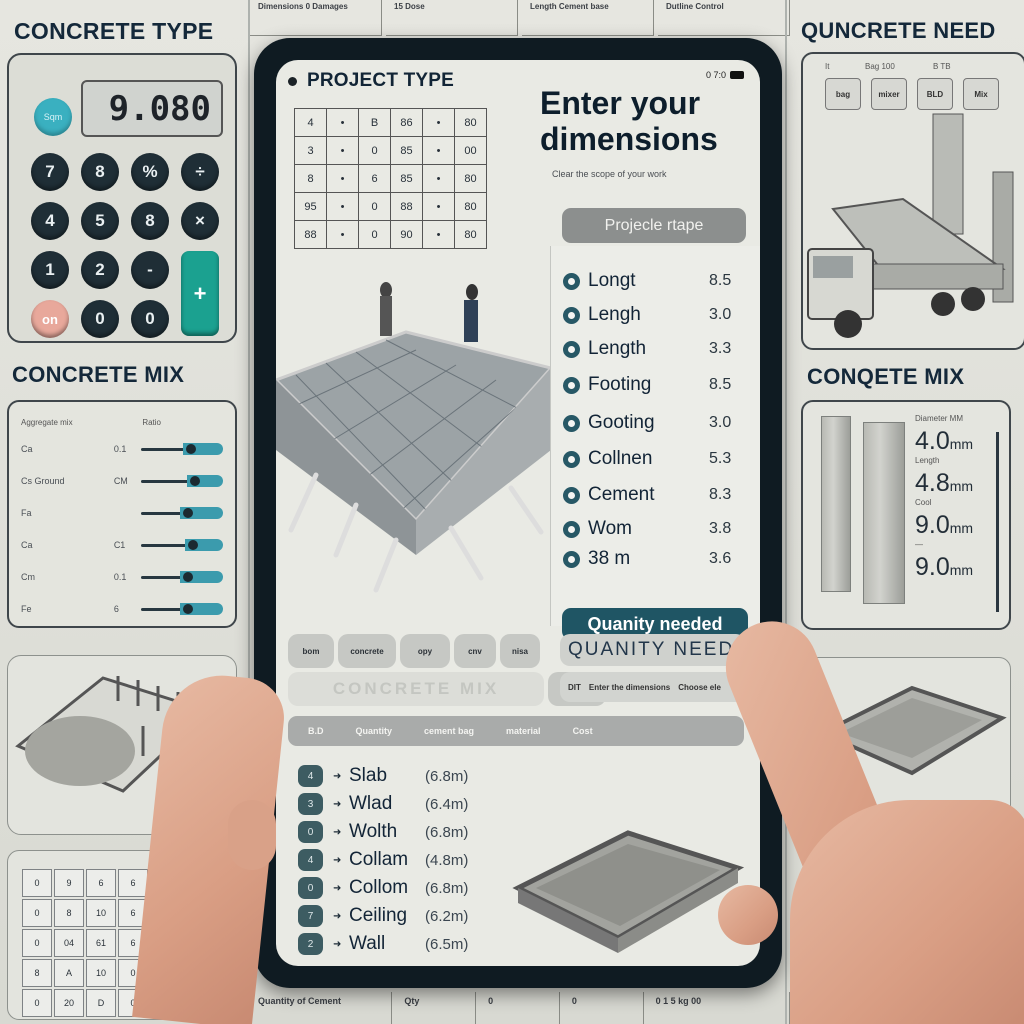  I want to click on calc-key: 4, so click(50, 221).